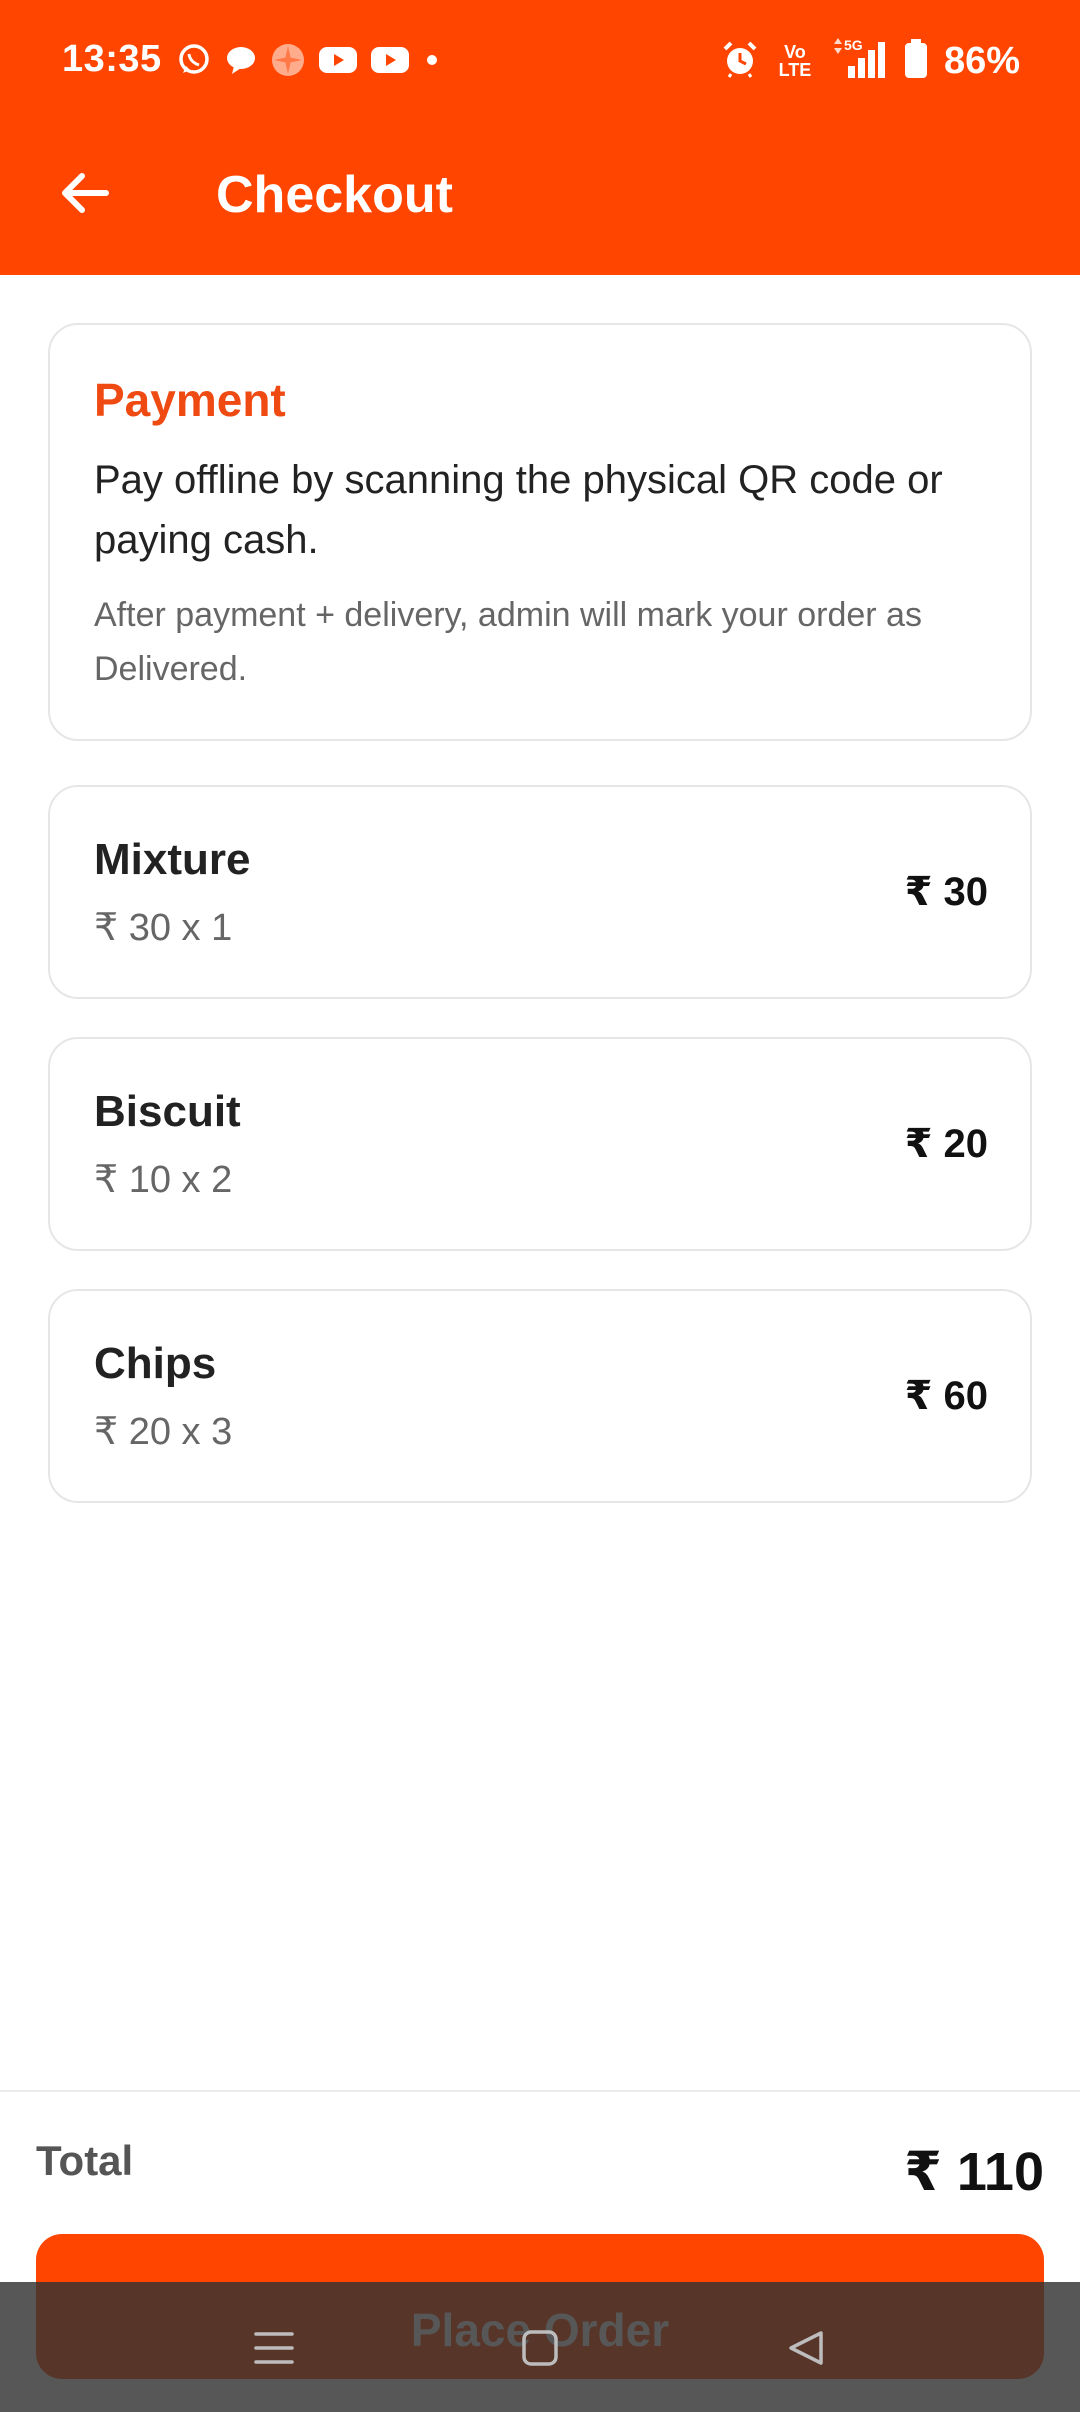 The width and height of the screenshot is (1080, 2412). Describe the element at coordinates (853, 45) in the screenshot. I see `network-type: 5G` at that location.